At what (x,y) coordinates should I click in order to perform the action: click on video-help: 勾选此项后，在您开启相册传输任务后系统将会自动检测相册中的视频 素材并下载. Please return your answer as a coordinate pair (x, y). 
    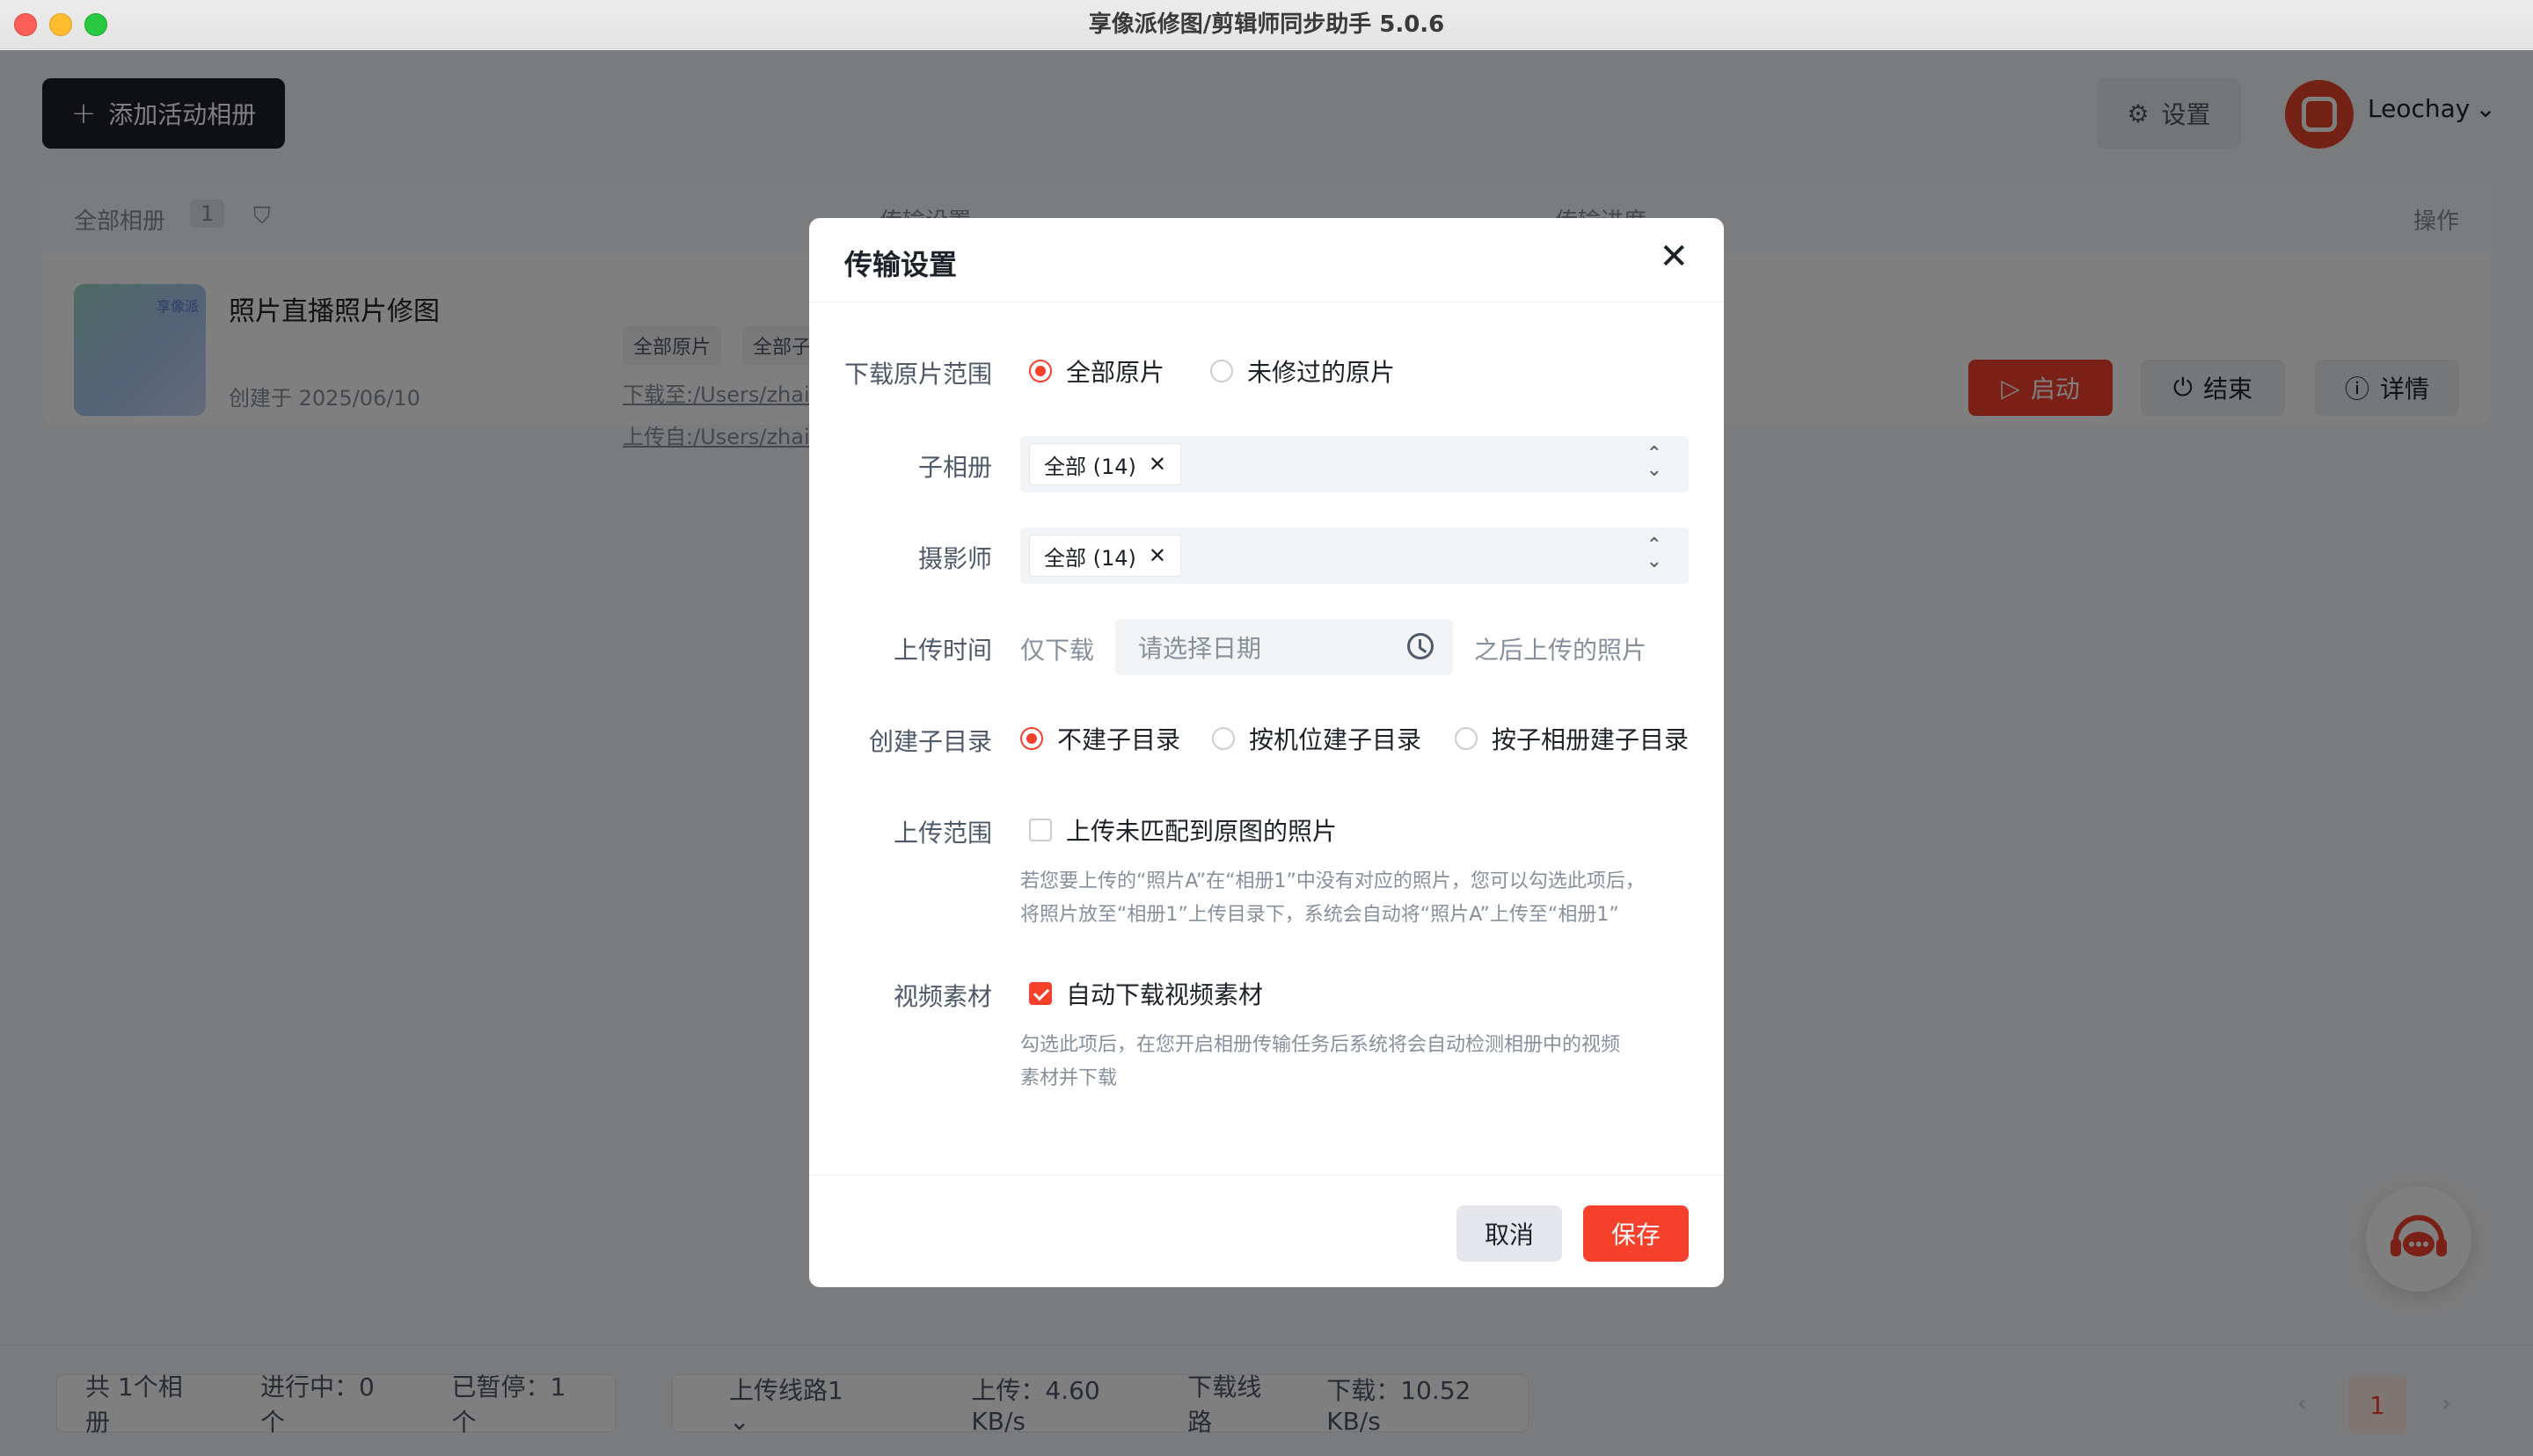
    Looking at the image, I should click on (1363, 1062).